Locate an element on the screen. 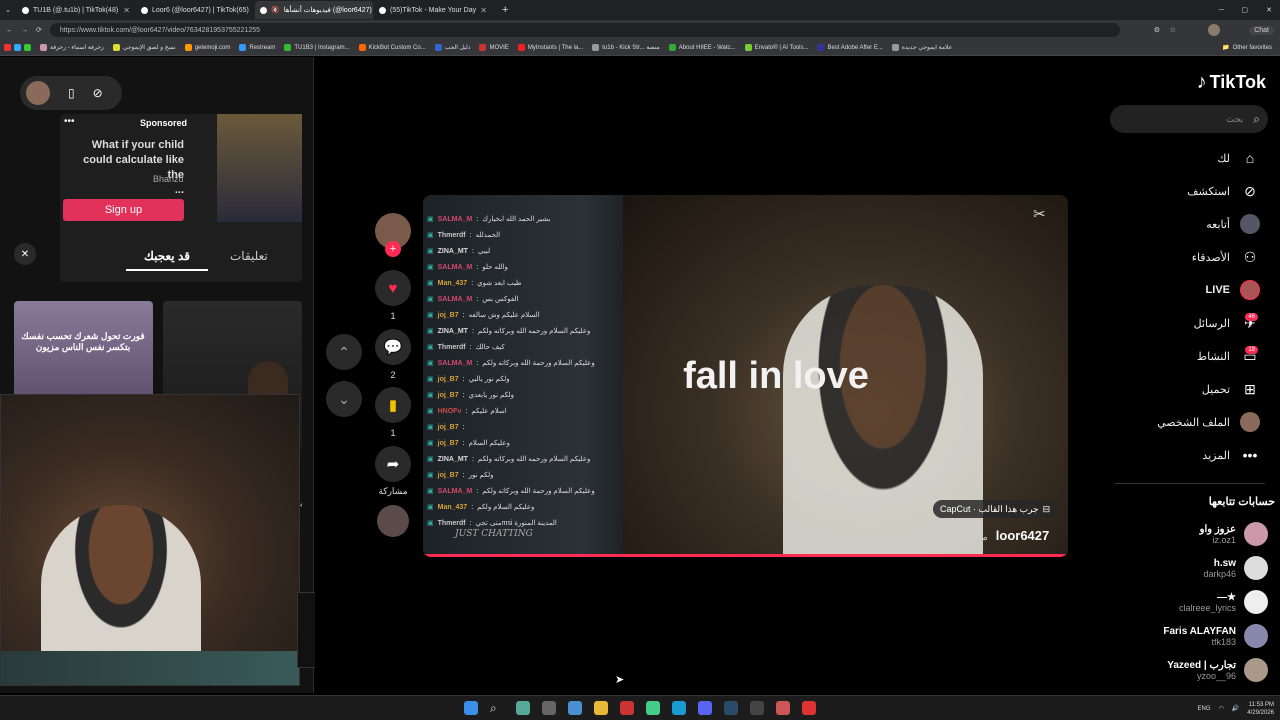 The height and width of the screenshot is (720, 1280). tray-lang: ENG is located at coordinates (1204, 709).